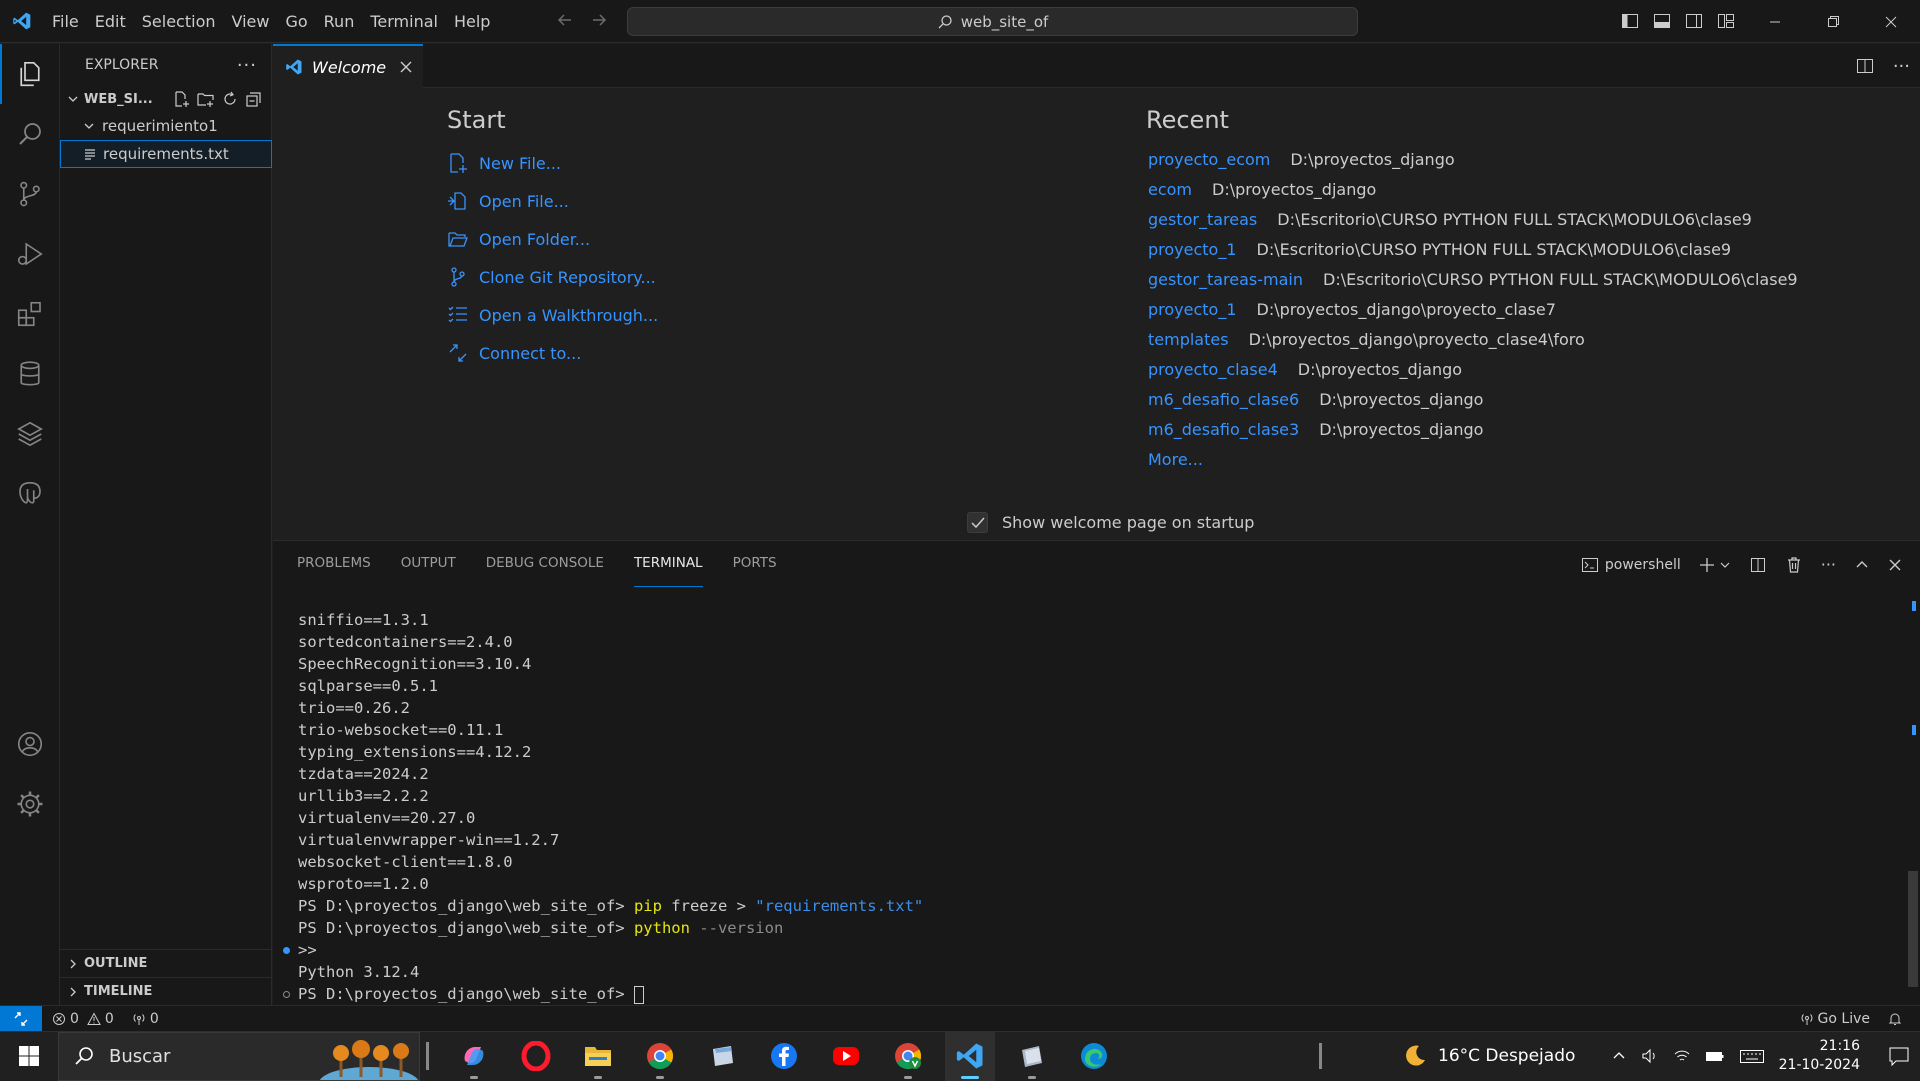  What do you see at coordinates (30, 134) in the screenshot?
I see `search-view-icon` at bounding box center [30, 134].